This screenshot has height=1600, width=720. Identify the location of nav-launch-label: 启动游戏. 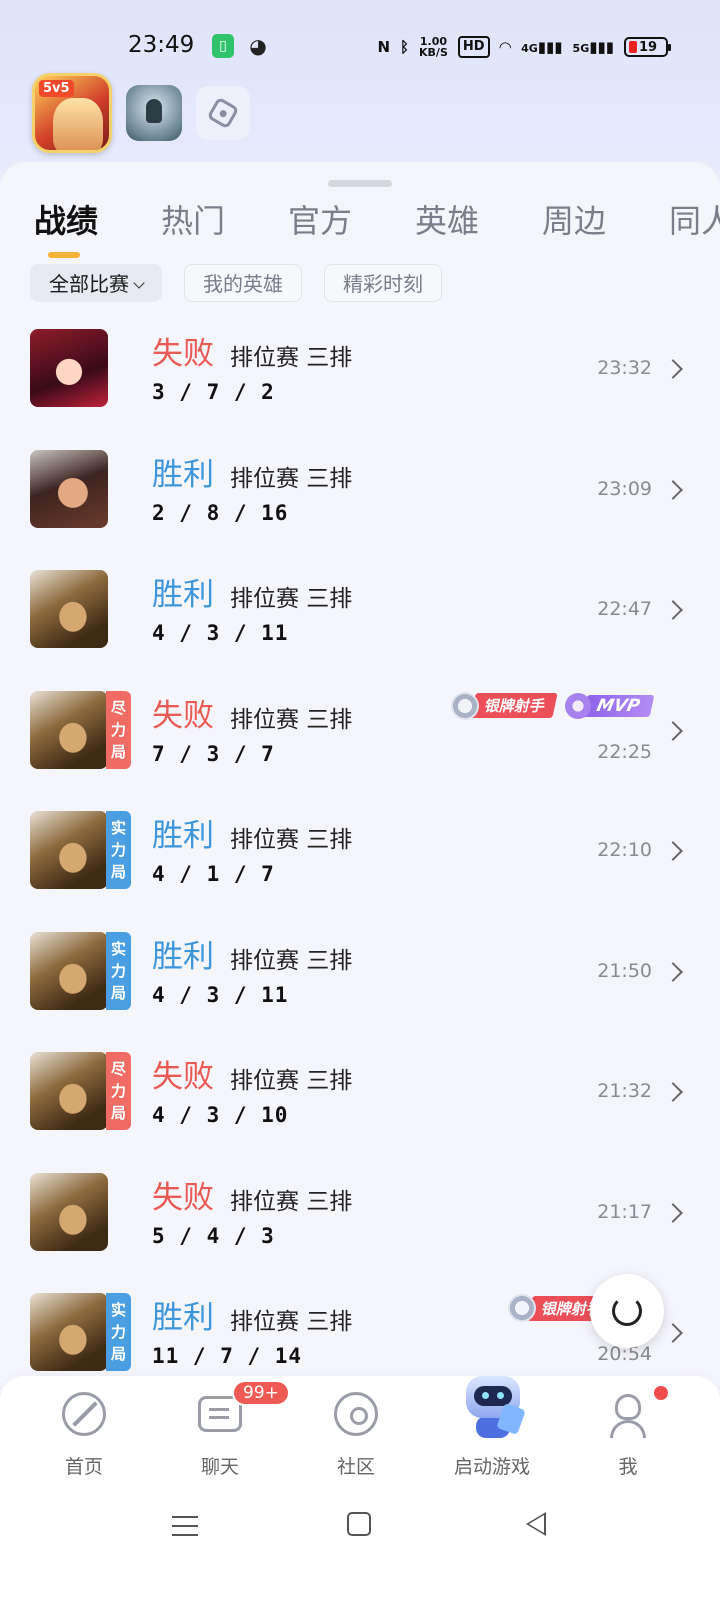
(491, 1467).